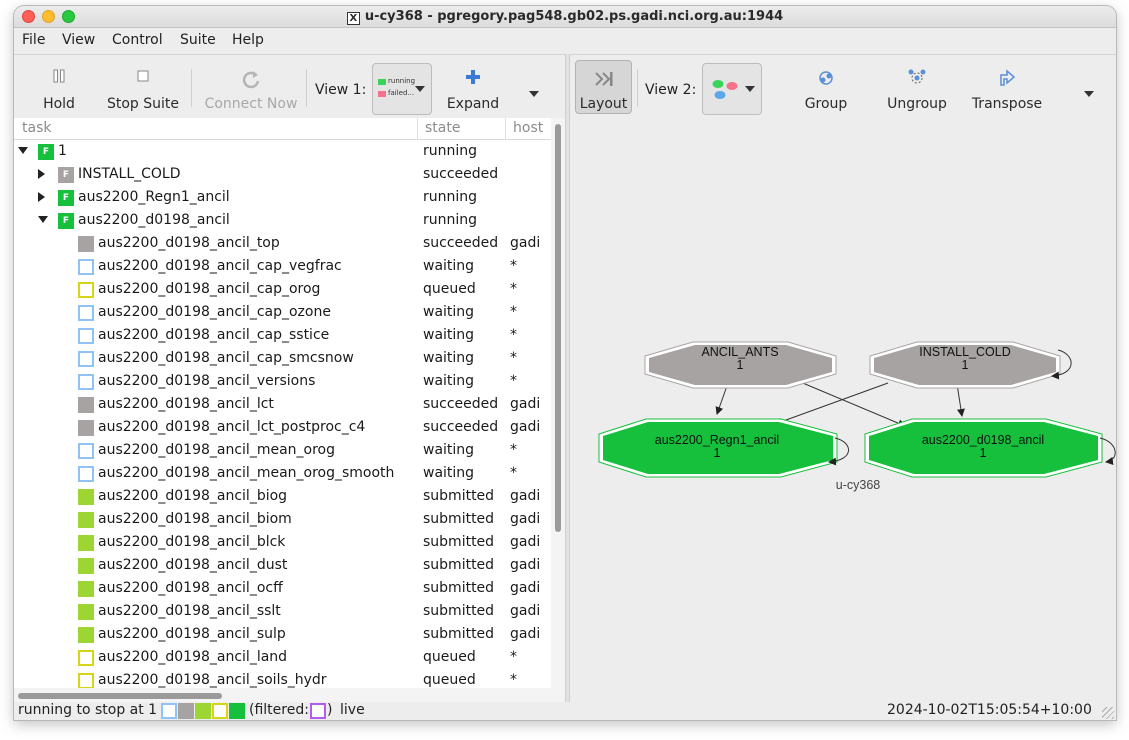 The width and height of the screenshot is (1129, 740). What do you see at coordinates (198, 40) in the screenshot?
I see `menu-suite: Suite` at bounding box center [198, 40].